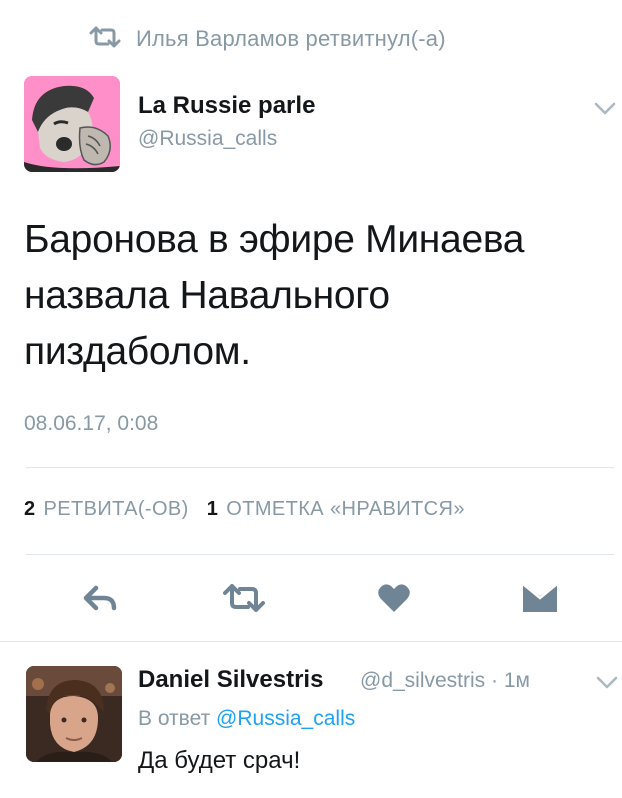 This screenshot has height=798, width=622. I want to click on reply-meta: @d_silvestris · 1м, so click(445, 681).